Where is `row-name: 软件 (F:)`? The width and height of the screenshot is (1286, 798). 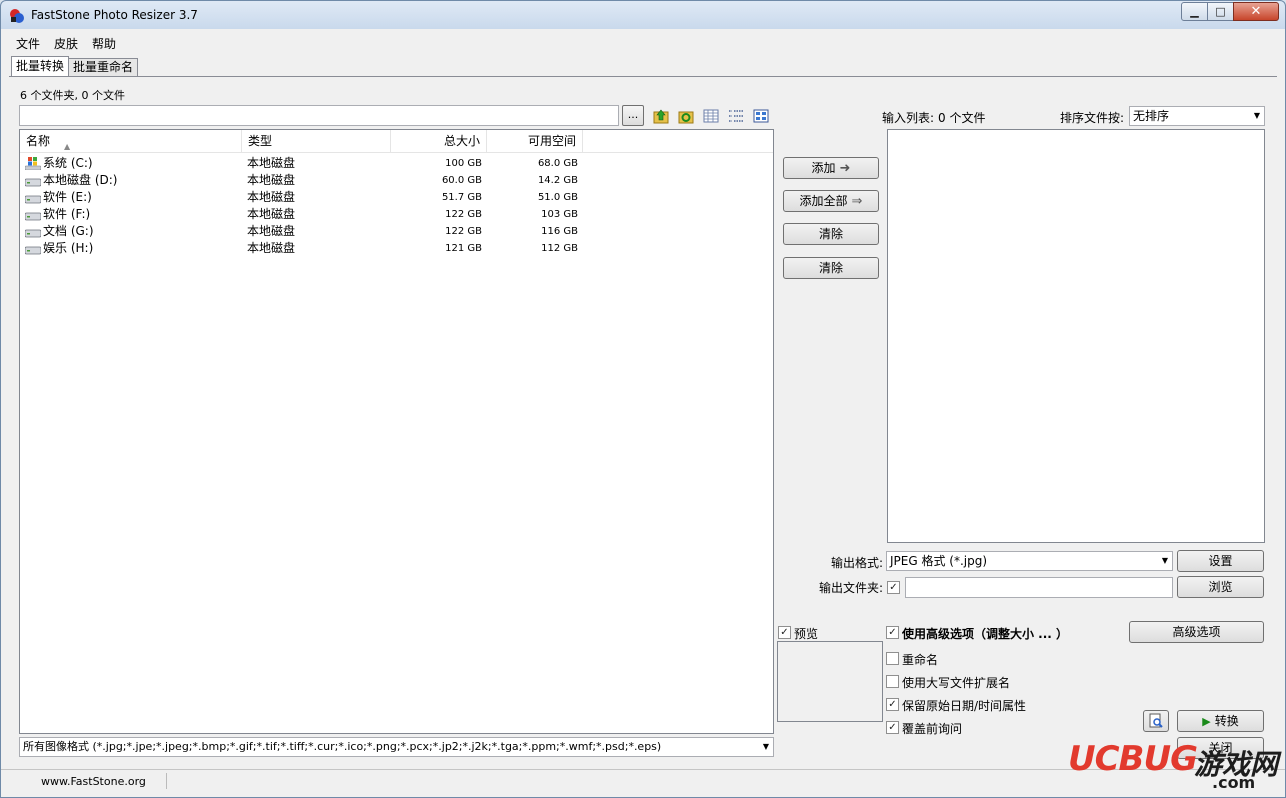
row-name: 软件 (F:) is located at coordinates (67, 214).